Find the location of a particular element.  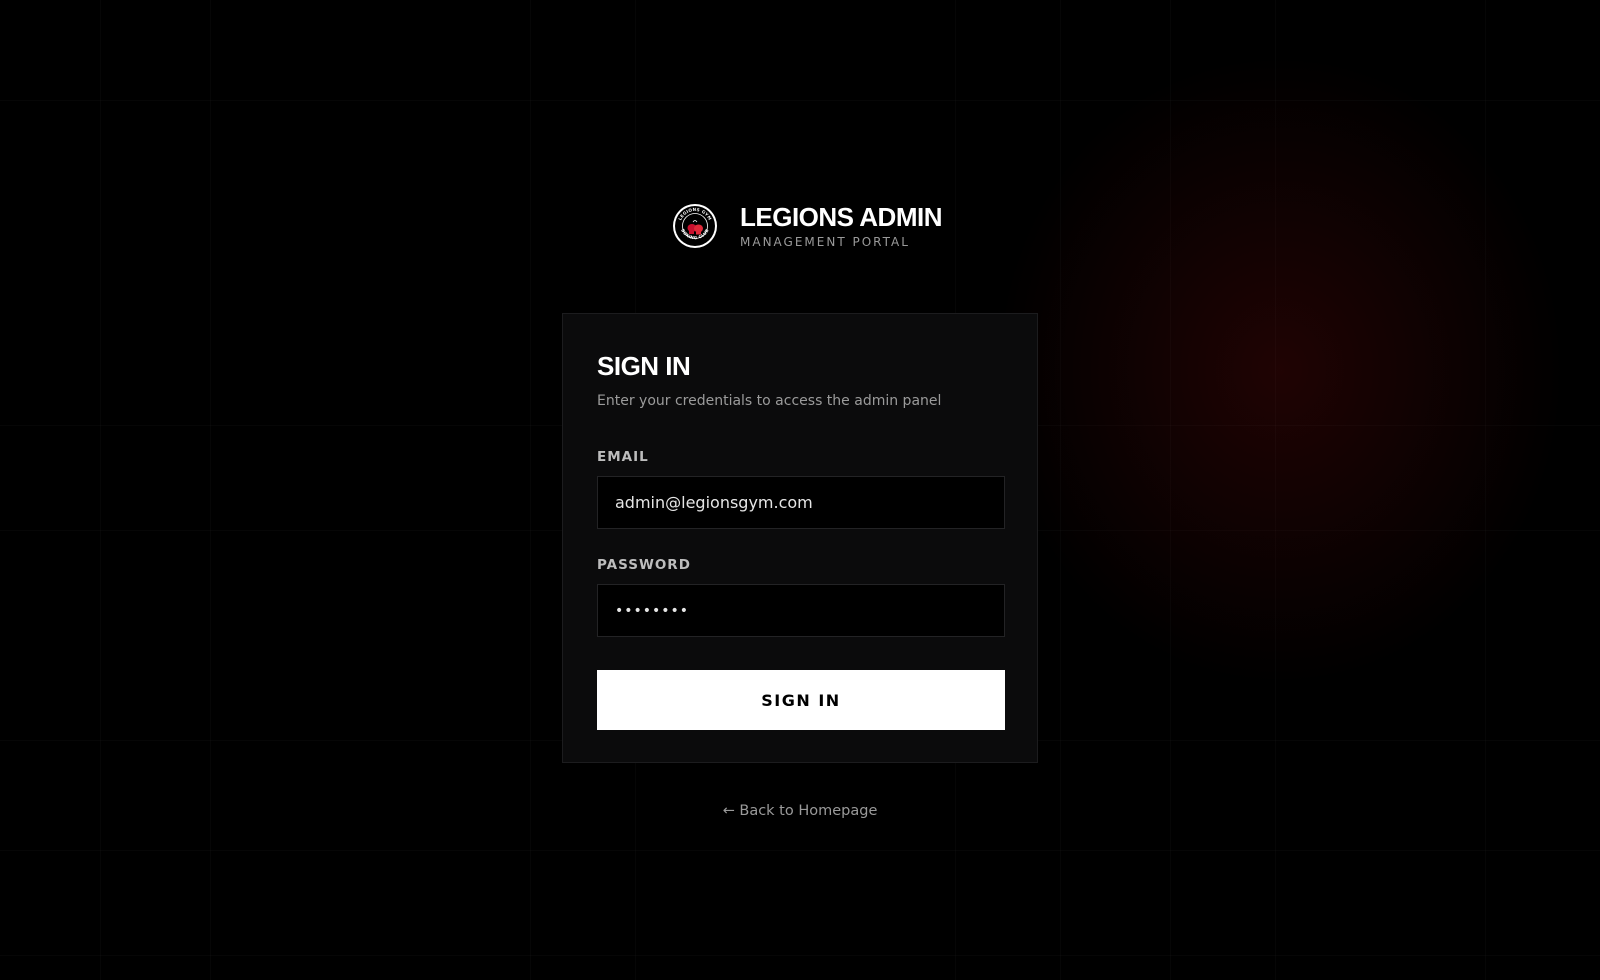

brand-subtitle: MANAGEMENT PORTAL is located at coordinates (825, 242).